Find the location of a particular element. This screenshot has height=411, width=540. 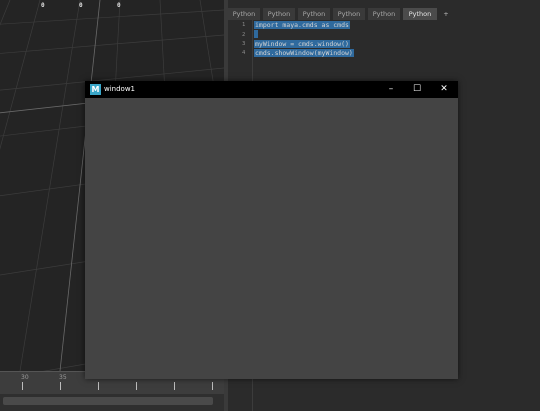

viewport-hud: 0 0 0 is located at coordinates (112, 7).